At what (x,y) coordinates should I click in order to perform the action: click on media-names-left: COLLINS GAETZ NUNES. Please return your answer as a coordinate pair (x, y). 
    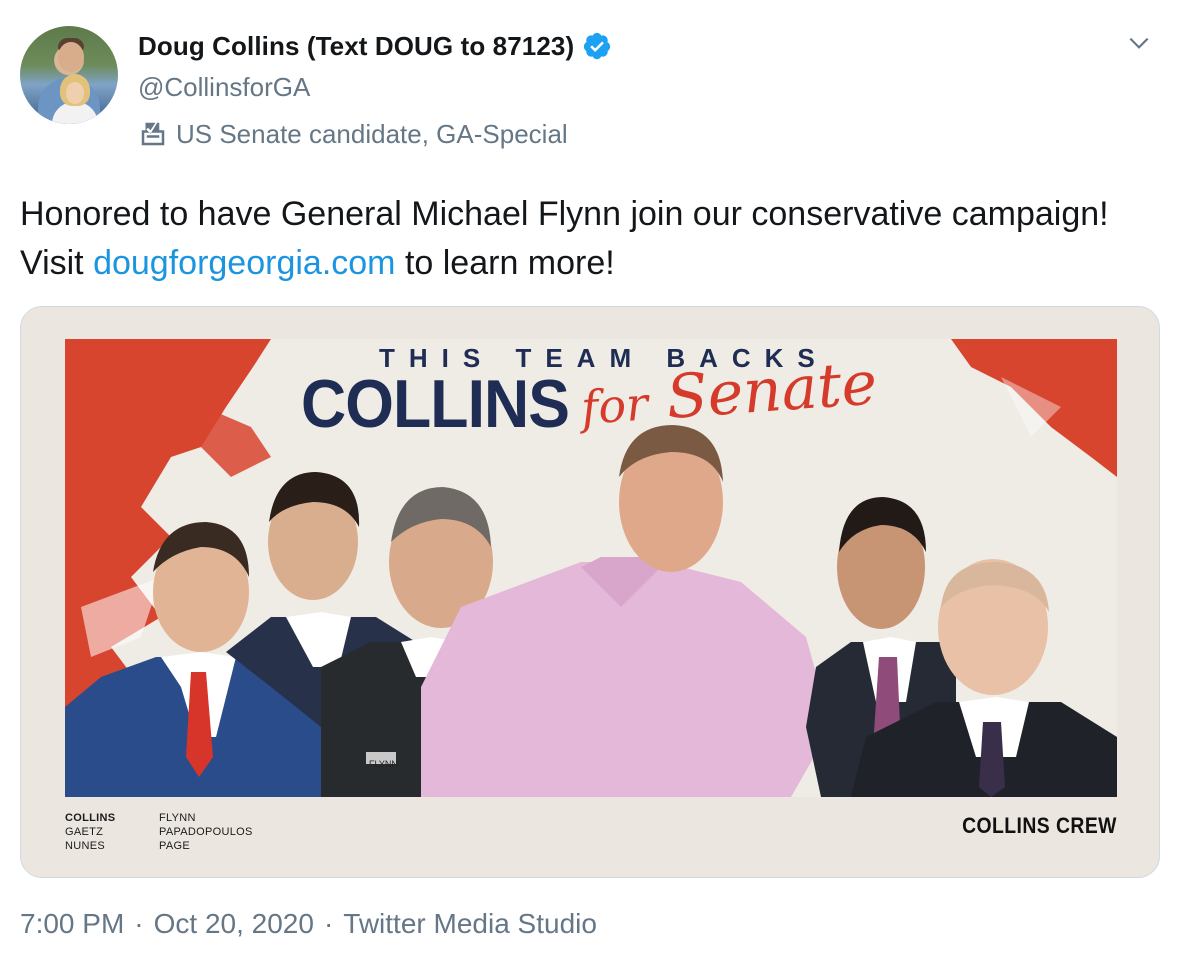
    Looking at the image, I should click on (90, 832).